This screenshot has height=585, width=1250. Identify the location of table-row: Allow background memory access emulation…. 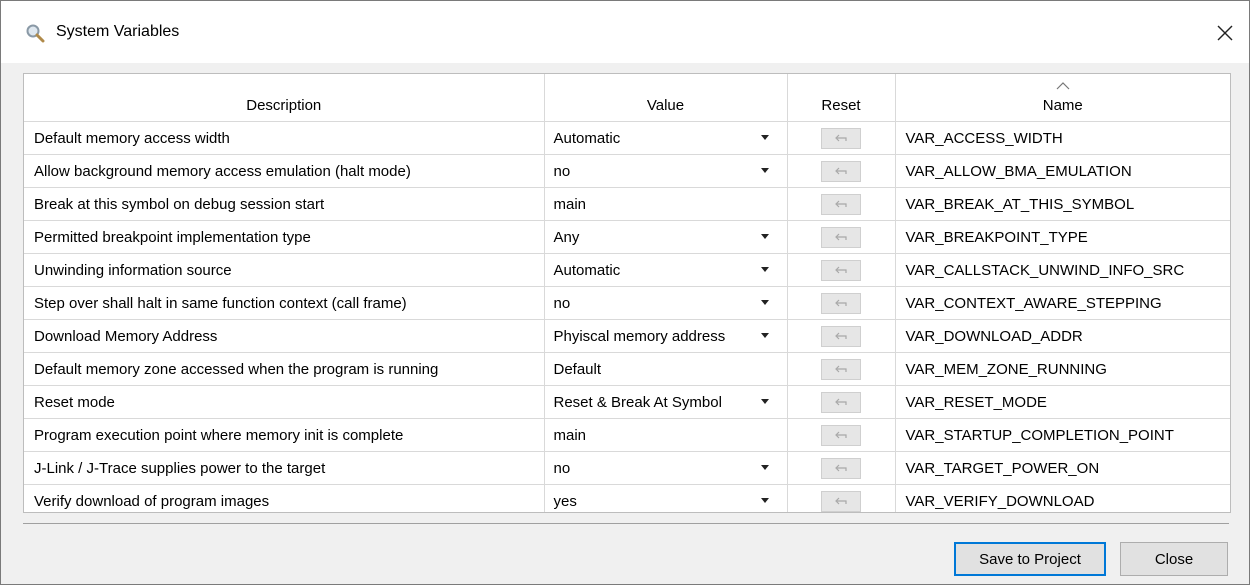
(627, 171).